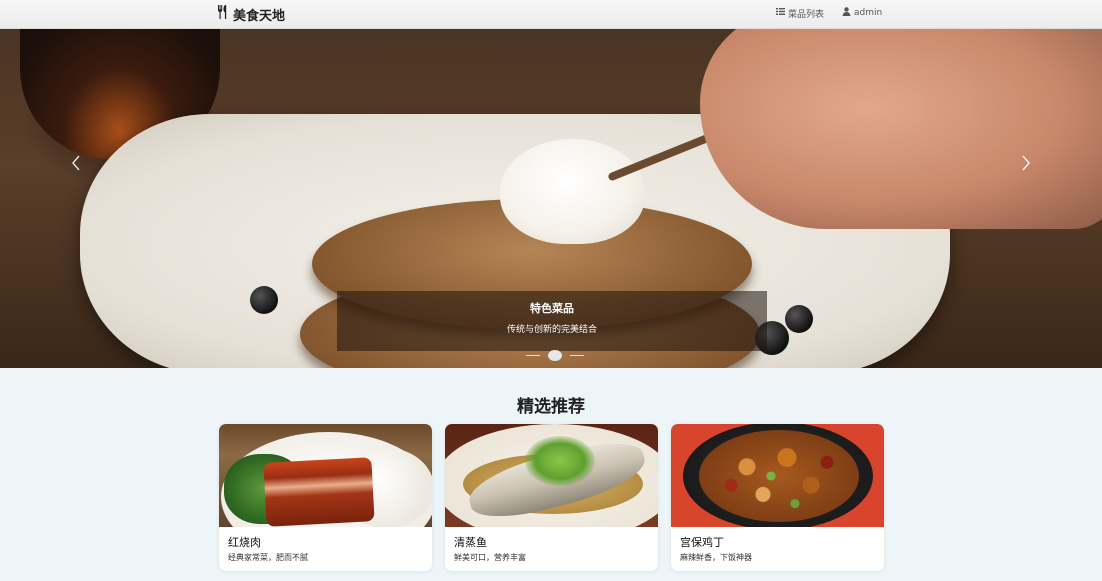 The image size is (1102, 581). I want to click on carousel-caption: 特色菜品 传统与创新的完美结合, so click(552, 321).